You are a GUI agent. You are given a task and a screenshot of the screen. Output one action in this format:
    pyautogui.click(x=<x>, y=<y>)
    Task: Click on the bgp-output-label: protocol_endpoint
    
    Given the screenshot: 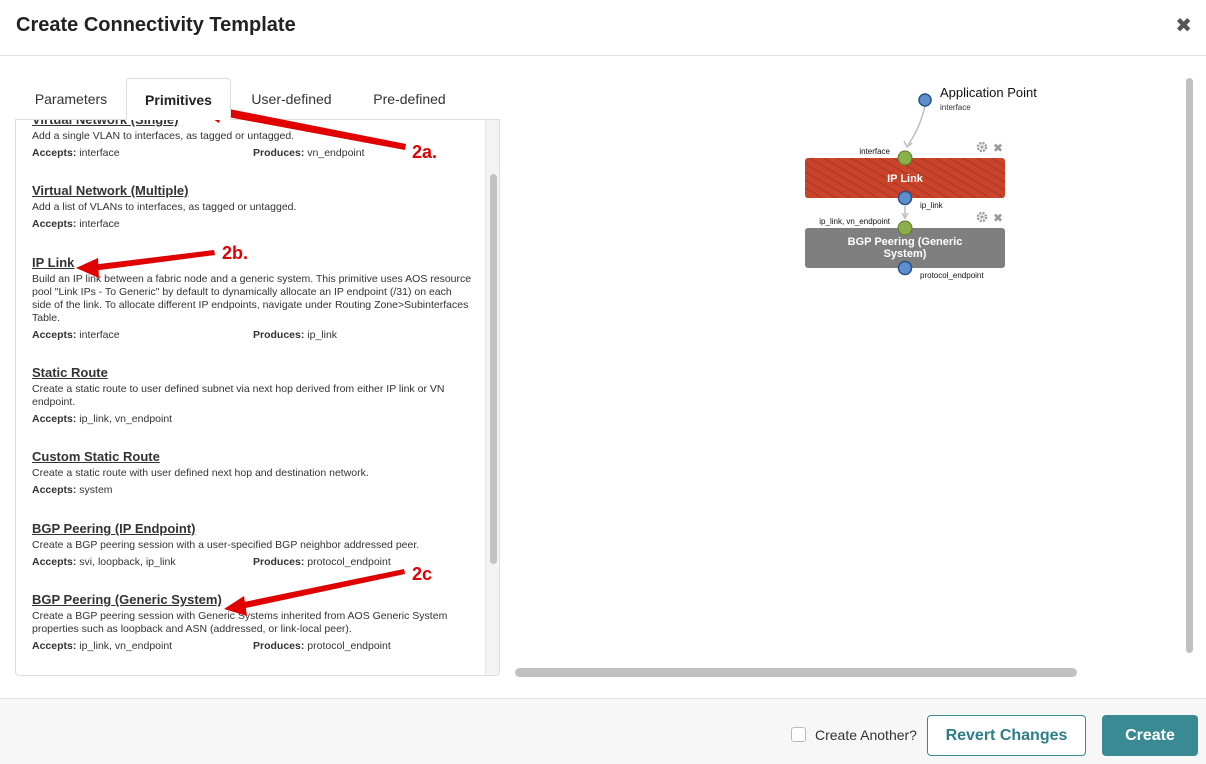 What is the action you would take?
    pyautogui.click(x=952, y=275)
    